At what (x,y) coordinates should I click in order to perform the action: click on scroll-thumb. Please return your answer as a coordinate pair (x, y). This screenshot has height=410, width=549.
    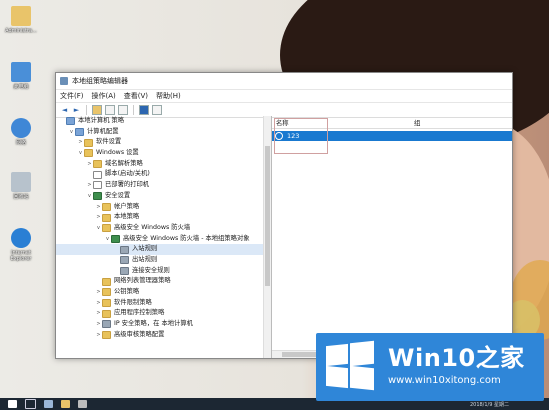
    Looking at the image, I should click on (267, 216).